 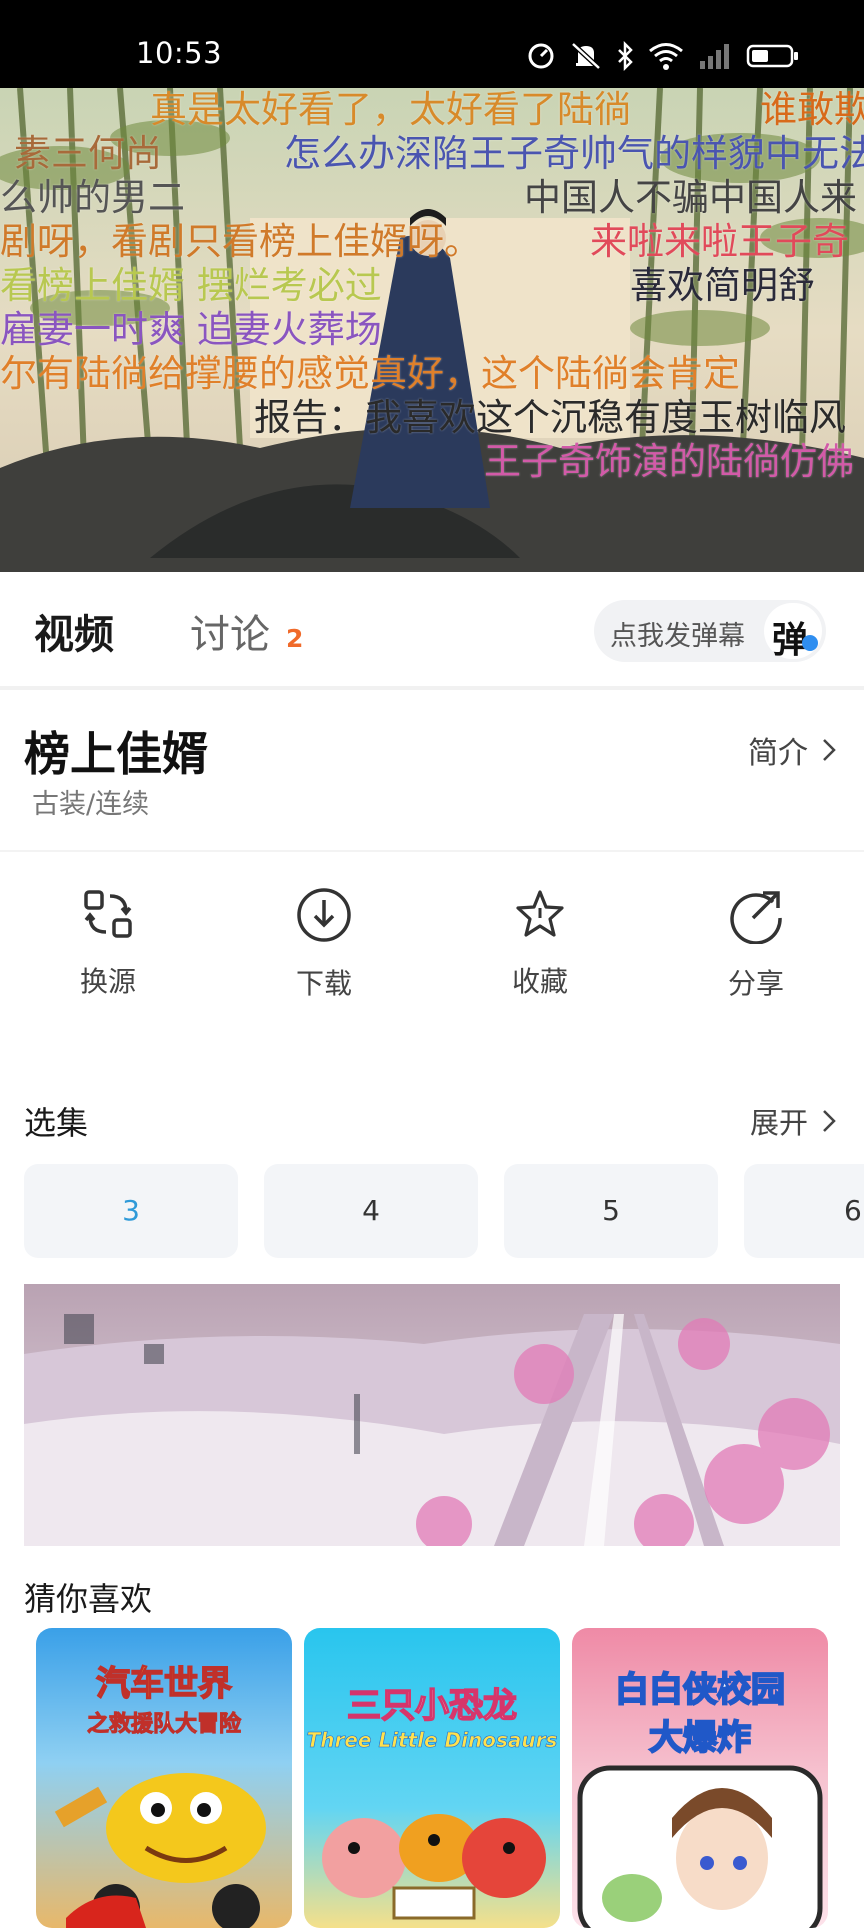 What do you see at coordinates (810, 643) in the screenshot?
I see `check-badge-icon` at bounding box center [810, 643].